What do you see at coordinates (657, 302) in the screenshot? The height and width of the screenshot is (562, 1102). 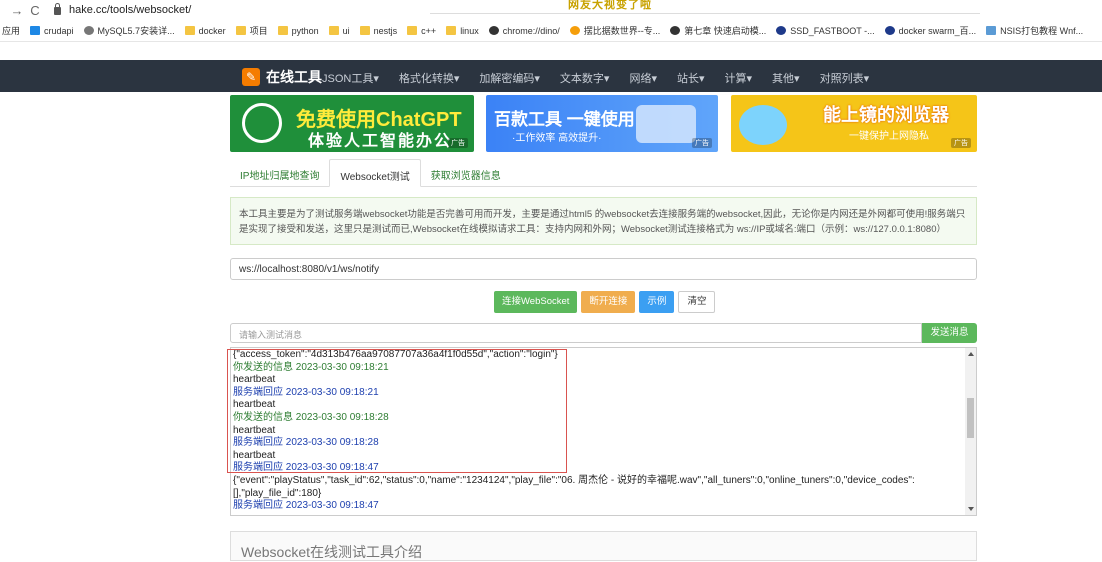 I see `example-button: 示例` at bounding box center [657, 302].